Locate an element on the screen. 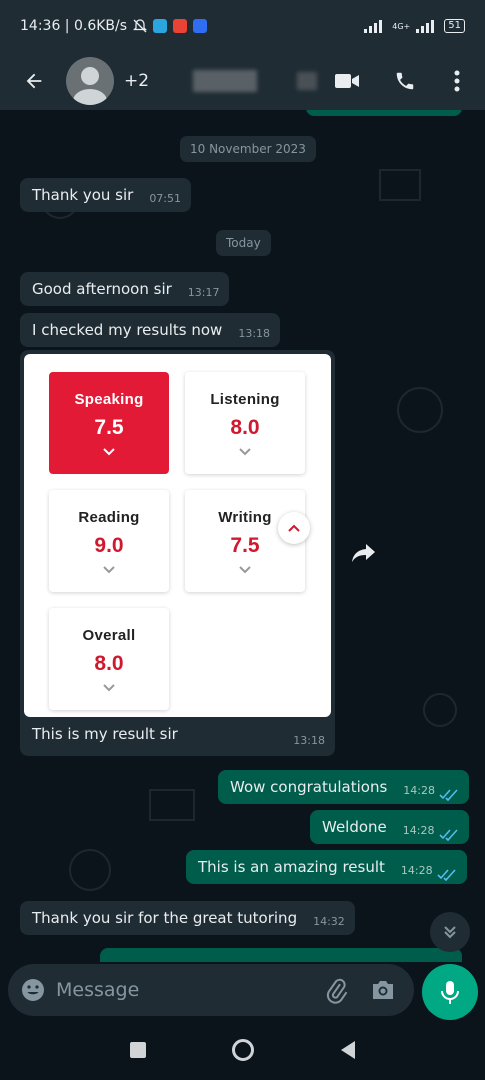 Image resolution: width=485 pixels, height=1080 pixels. attachment-icon is located at coordinates (336, 990).